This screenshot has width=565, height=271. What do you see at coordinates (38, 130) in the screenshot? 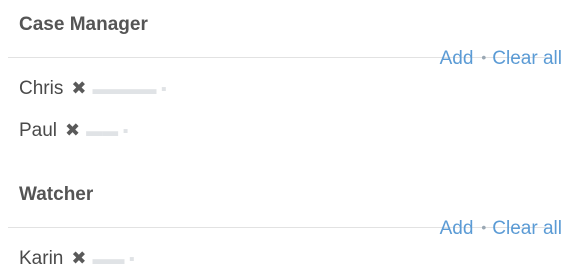
I see `person-name: Paul` at bounding box center [38, 130].